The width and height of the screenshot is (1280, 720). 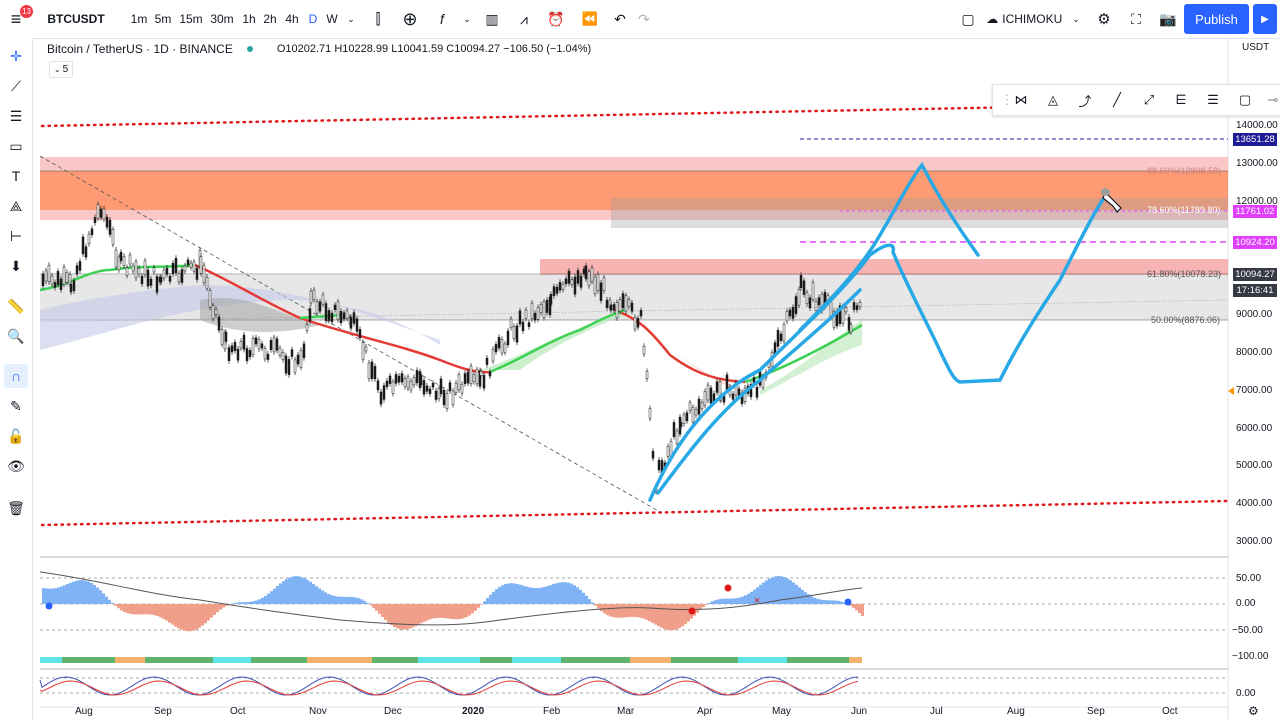 What do you see at coordinates (332, 19) in the screenshot?
I see `interval-w: W` at bounding box center [332, 19].